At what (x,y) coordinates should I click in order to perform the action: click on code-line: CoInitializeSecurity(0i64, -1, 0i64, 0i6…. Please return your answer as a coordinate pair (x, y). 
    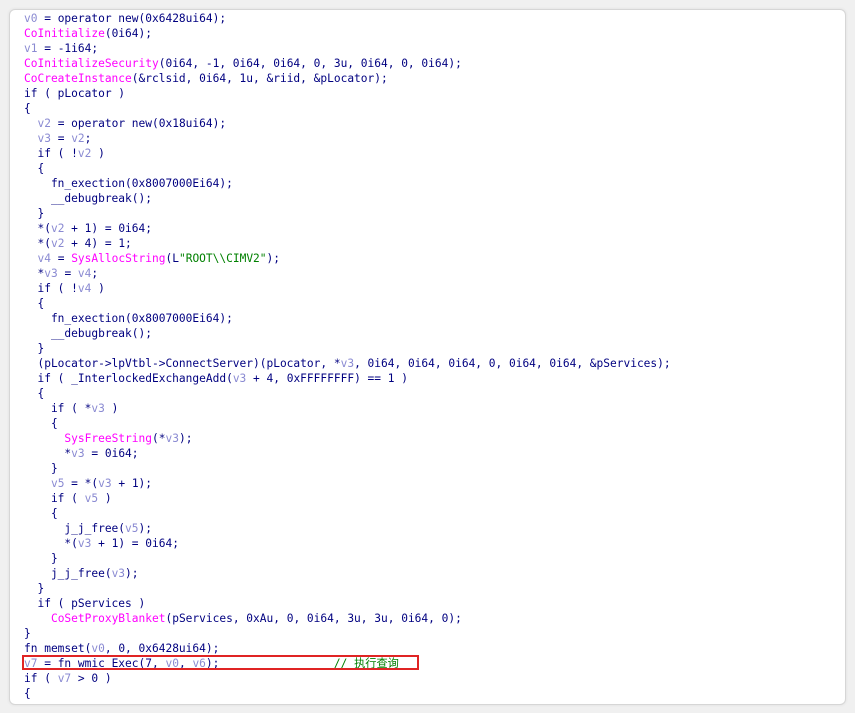
    Looking at the image, I should click on (432, 63).